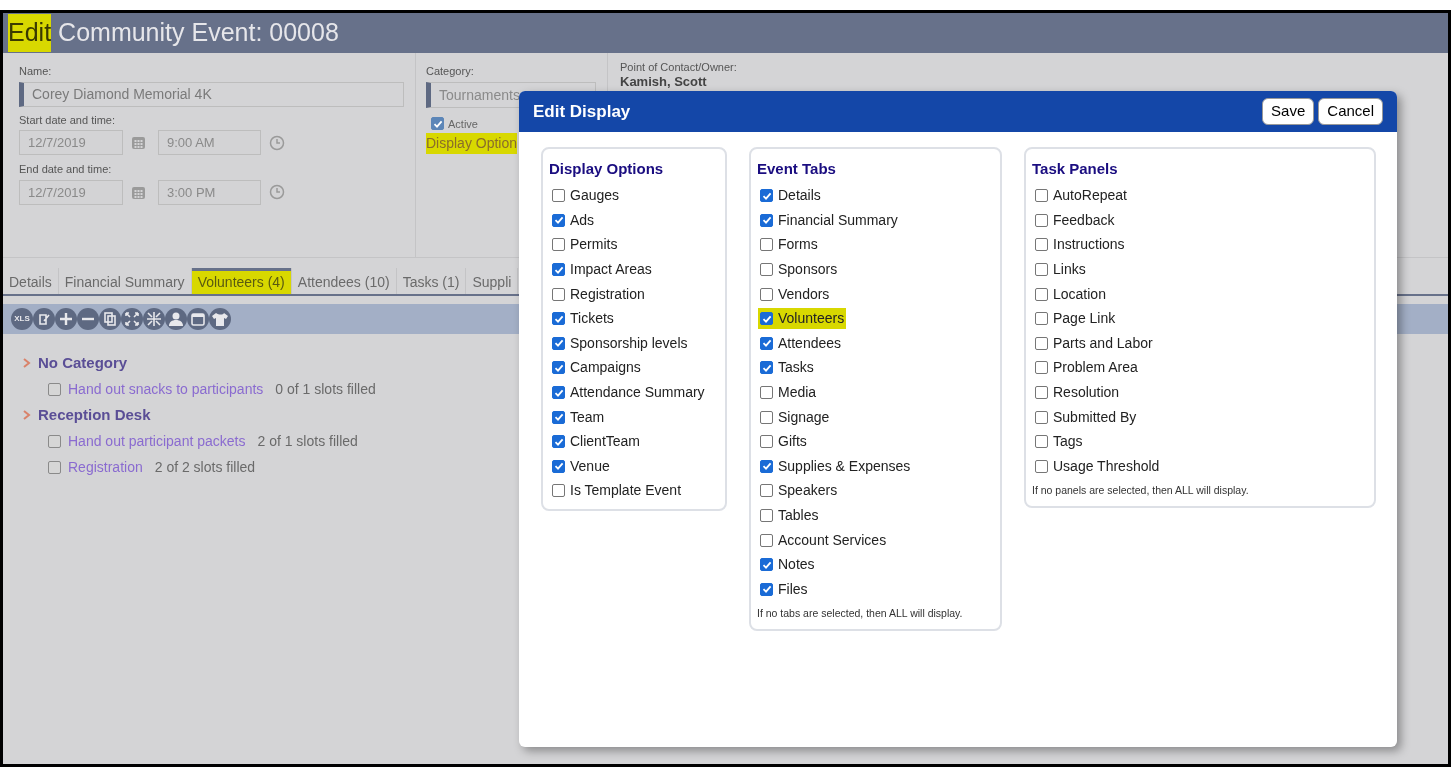 Image resolution: width=1451 pixels, height=767 pixels. I want to click on option-label: Signage, so click(804, 417).